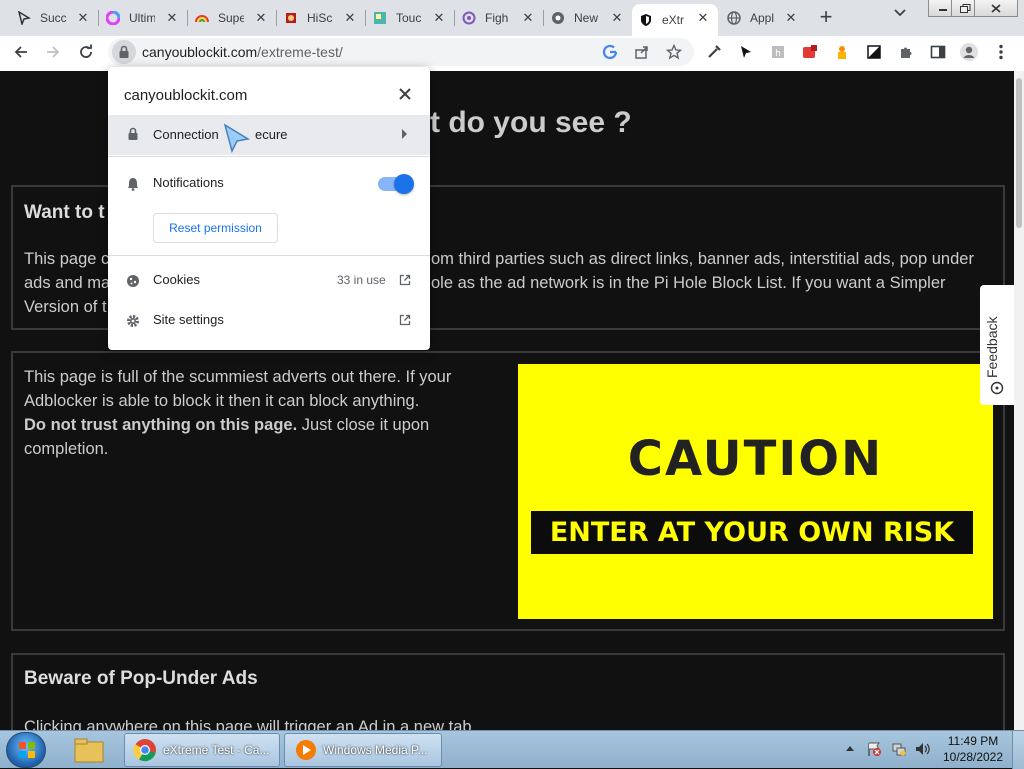  What do you see at coordinates (202, 18) in the screenshot?
I see `rainbow-icon` at bounding box center [202, 18].